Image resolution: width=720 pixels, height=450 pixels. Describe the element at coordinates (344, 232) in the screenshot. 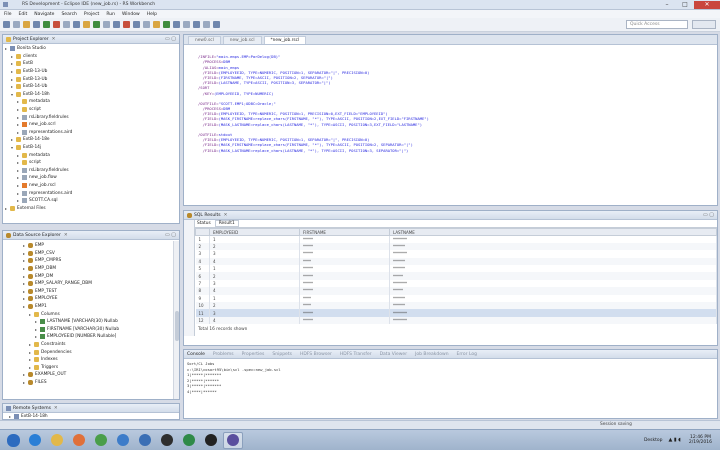

I see `column-header: FIRSTNAME` at that location.